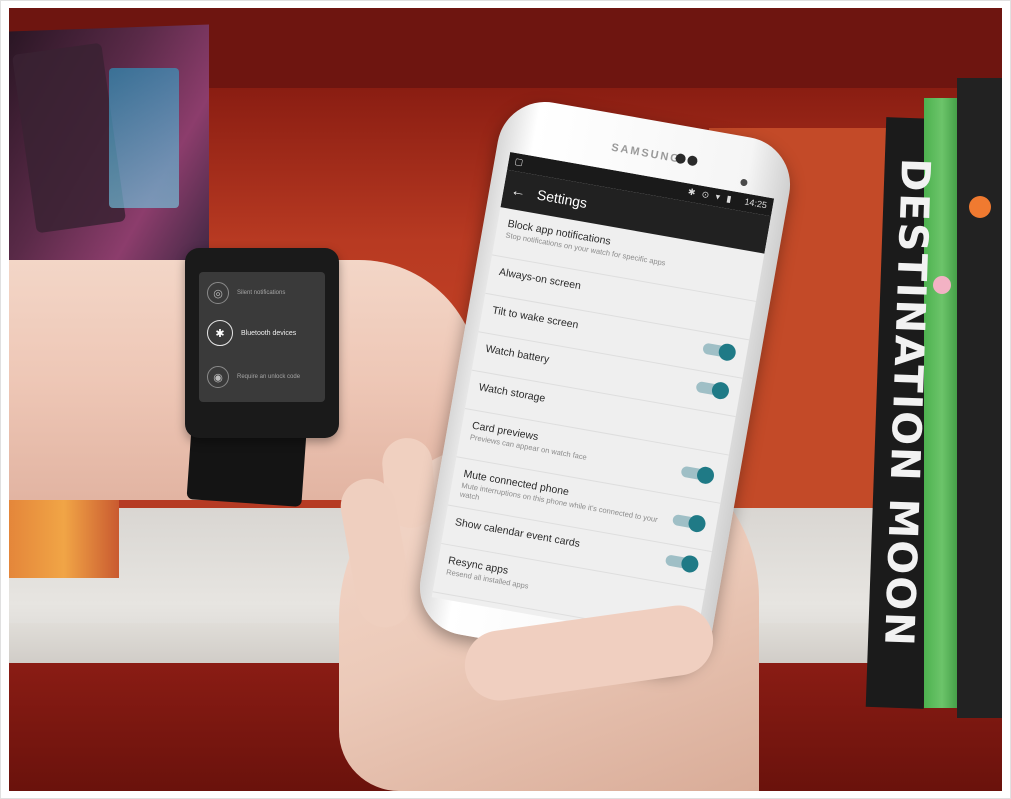 This screenshot has height=799, width=1011. Describe the element at coordinates (562, 198) in the screenshot. I see `page-title: Settings` at that location.